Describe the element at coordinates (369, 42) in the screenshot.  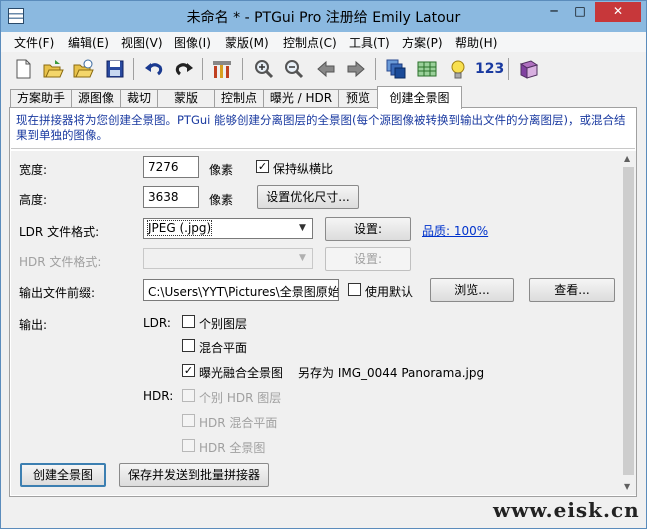
I see `menu-tools: 工具(T)` at that location.